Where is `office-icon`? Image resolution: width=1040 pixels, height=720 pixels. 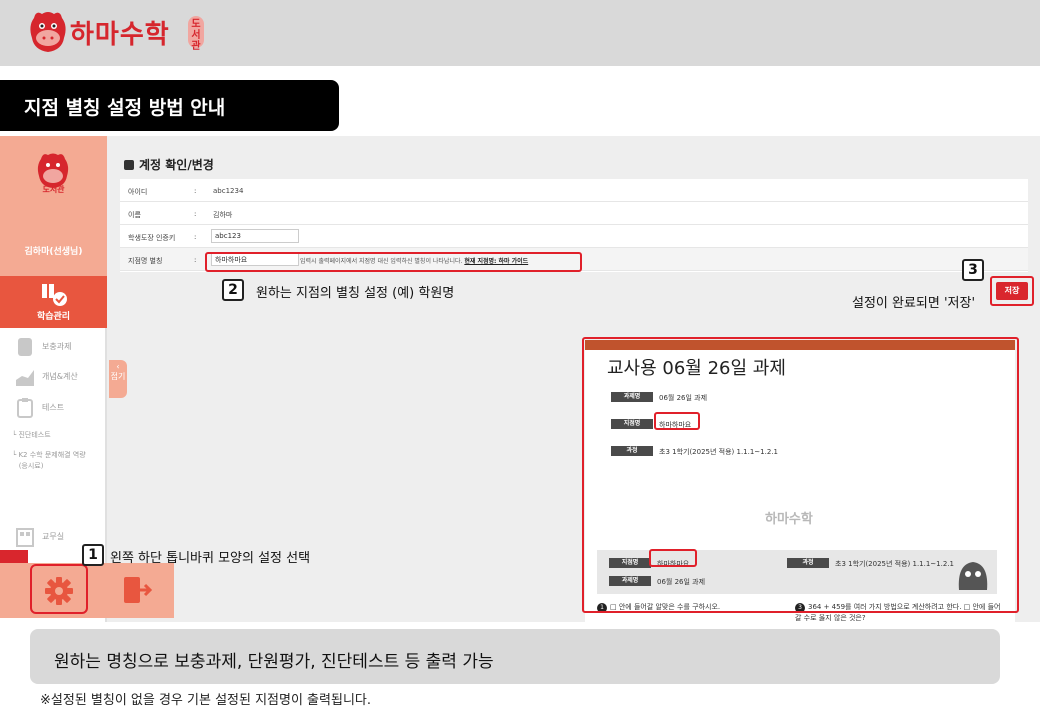
office-icon is located at coordinates (25, 537).